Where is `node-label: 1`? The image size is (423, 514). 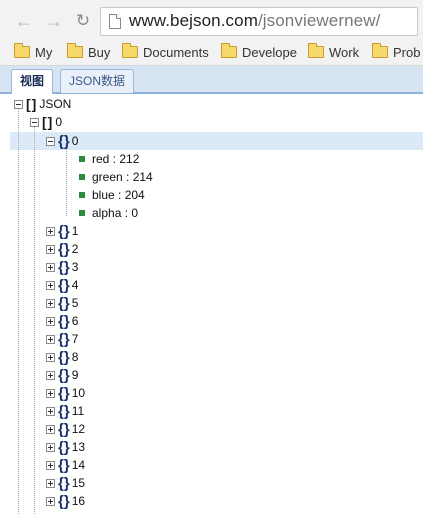
node-label: 1 is located at coordinates (75, 231).